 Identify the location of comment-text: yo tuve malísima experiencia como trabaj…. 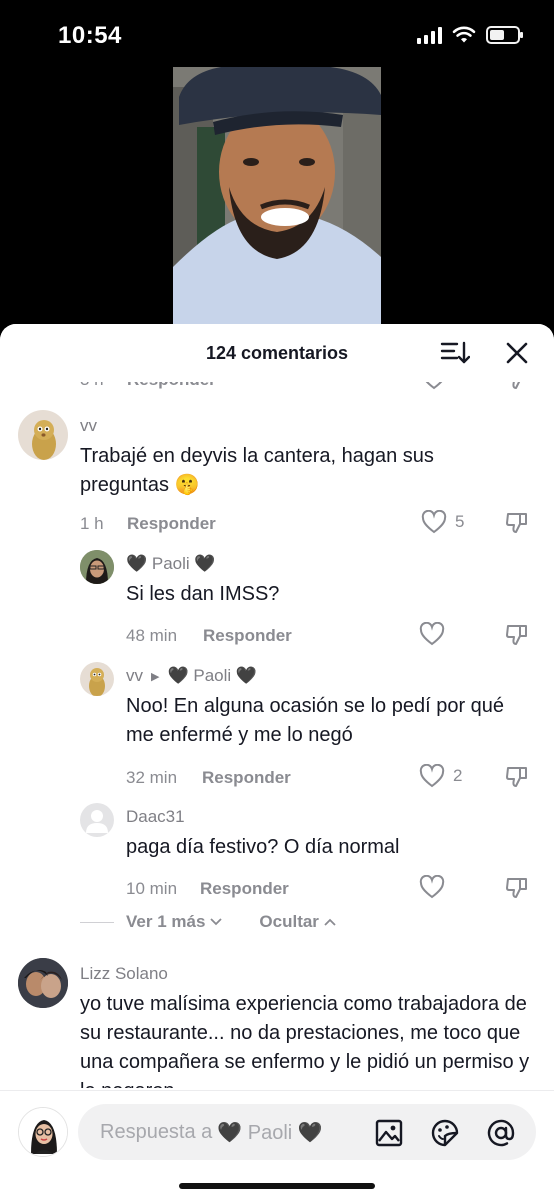
(305, 1040).